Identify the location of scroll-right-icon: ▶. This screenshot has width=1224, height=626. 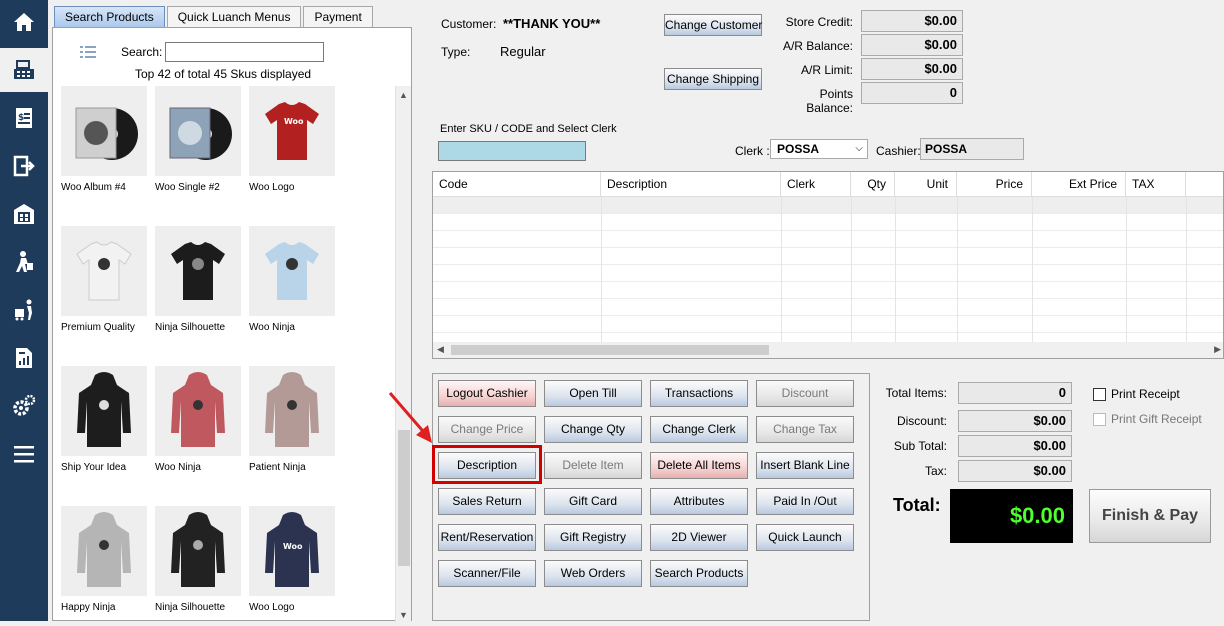
(1217, 349).